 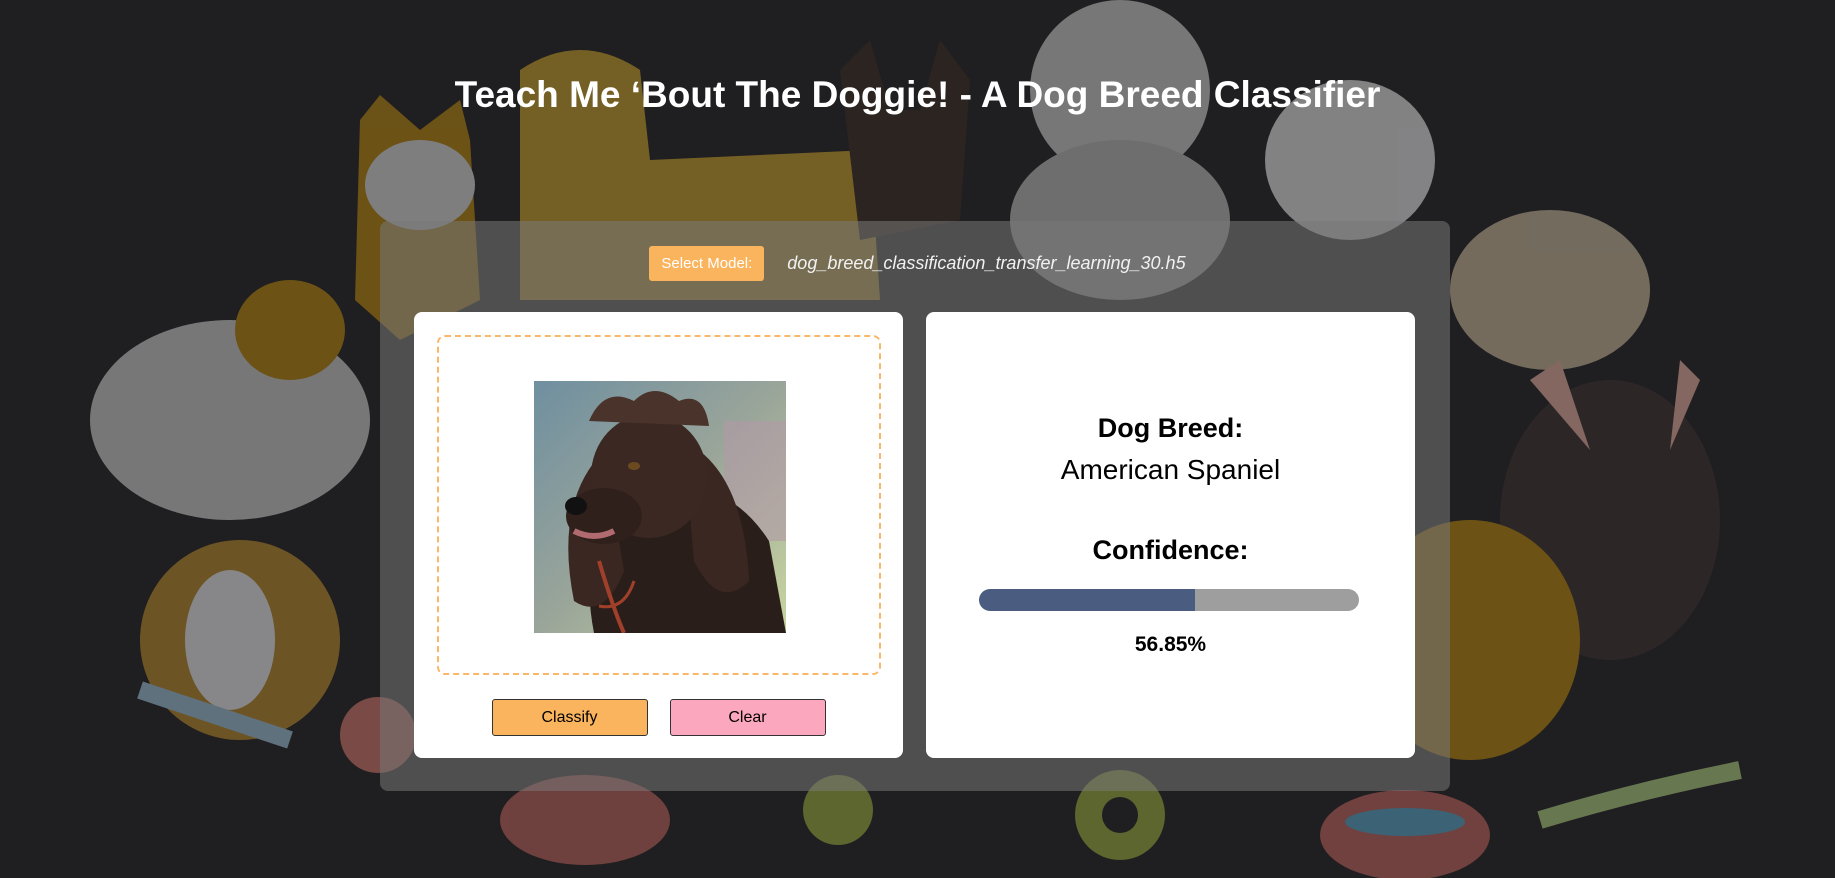 I want to click on breed-heading: Dog Breed:, so click(x=1170, y=428).